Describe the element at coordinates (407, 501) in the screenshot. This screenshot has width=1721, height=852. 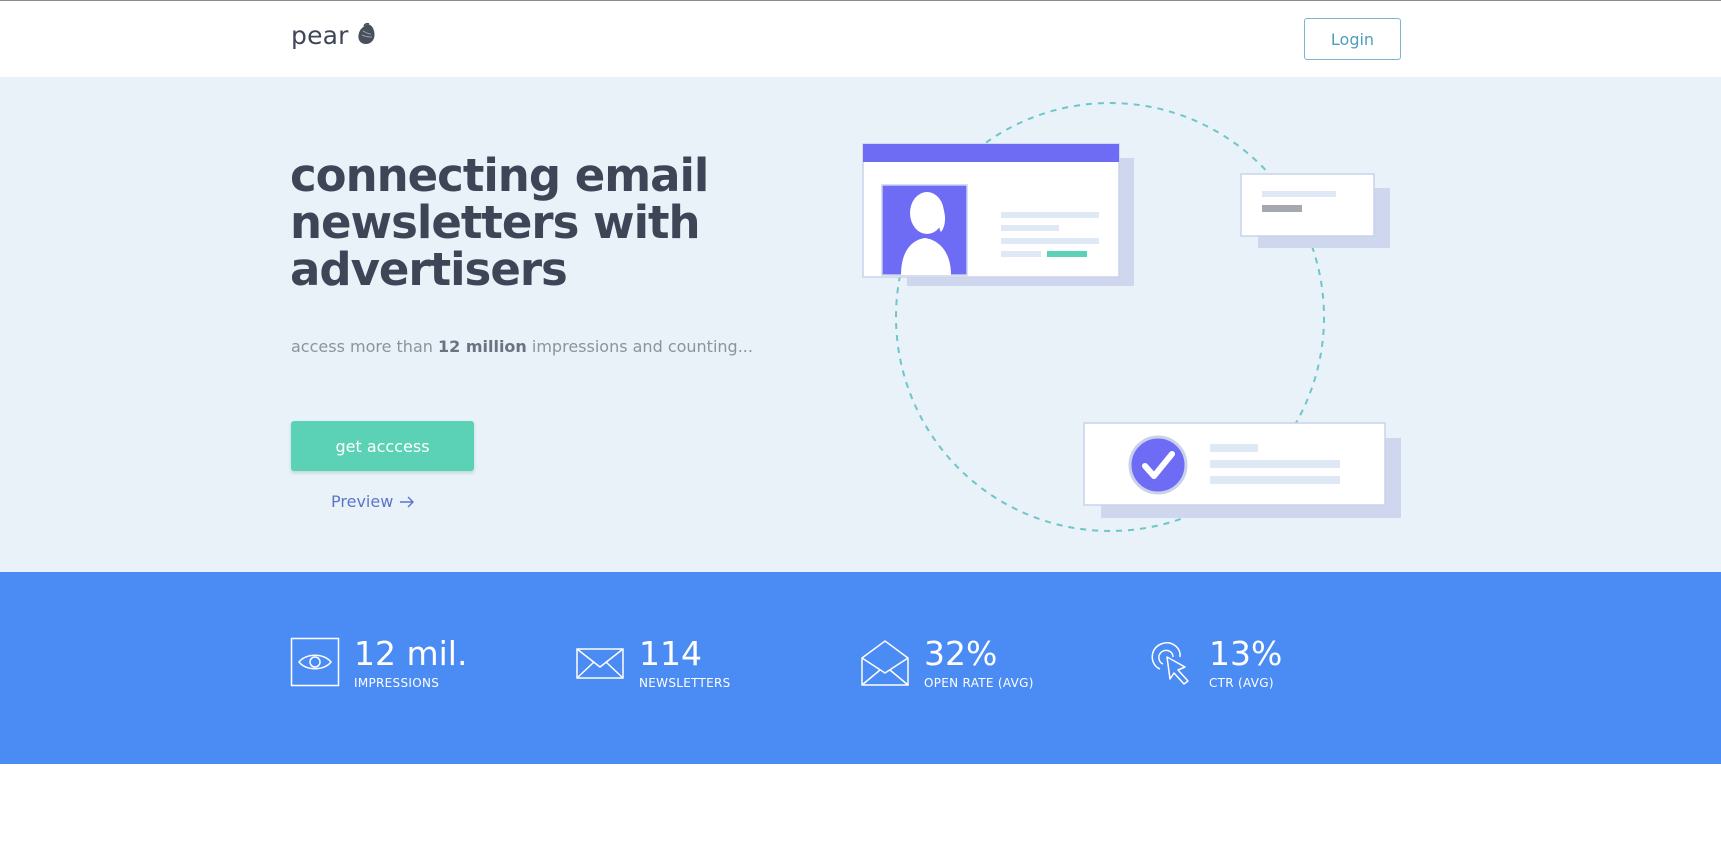
I see `arrow-right-icon` at that location.